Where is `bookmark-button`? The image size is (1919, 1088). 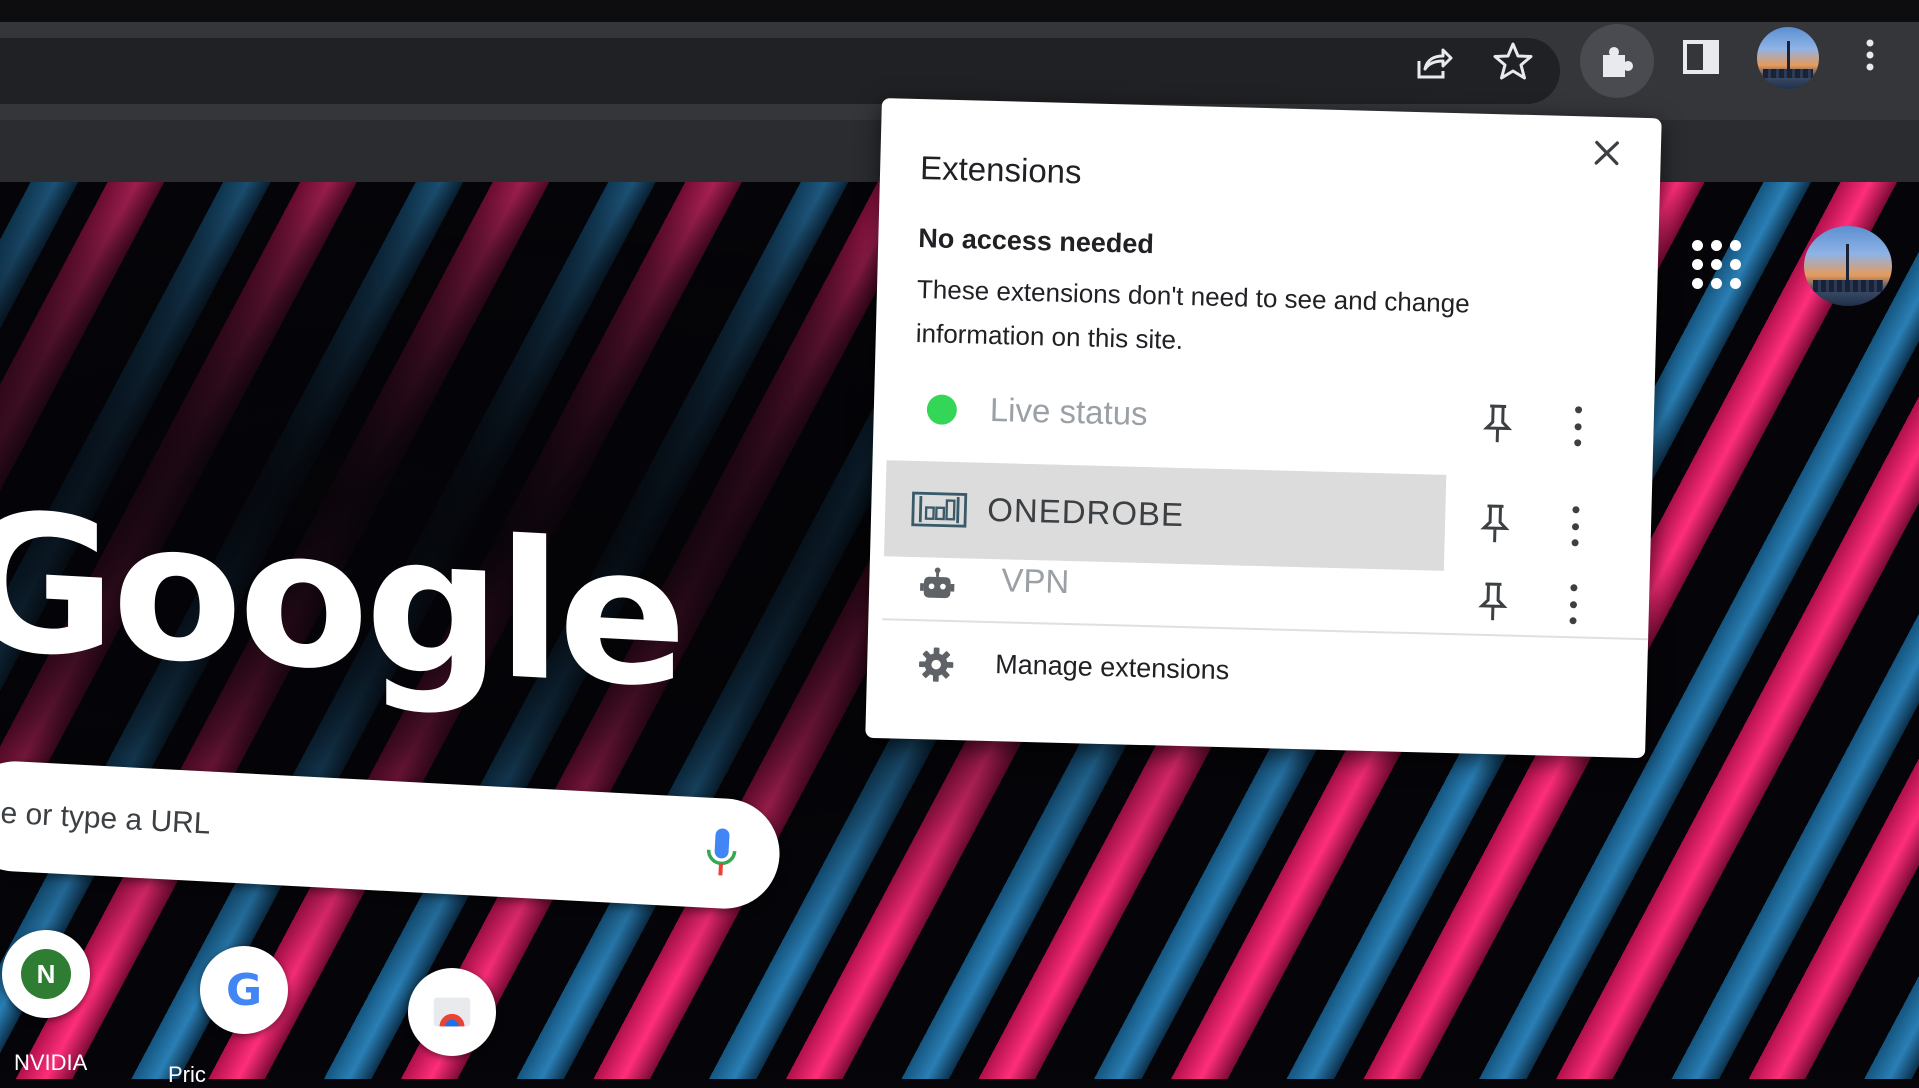
bookmark-button is located at coordinates (1513, 61).